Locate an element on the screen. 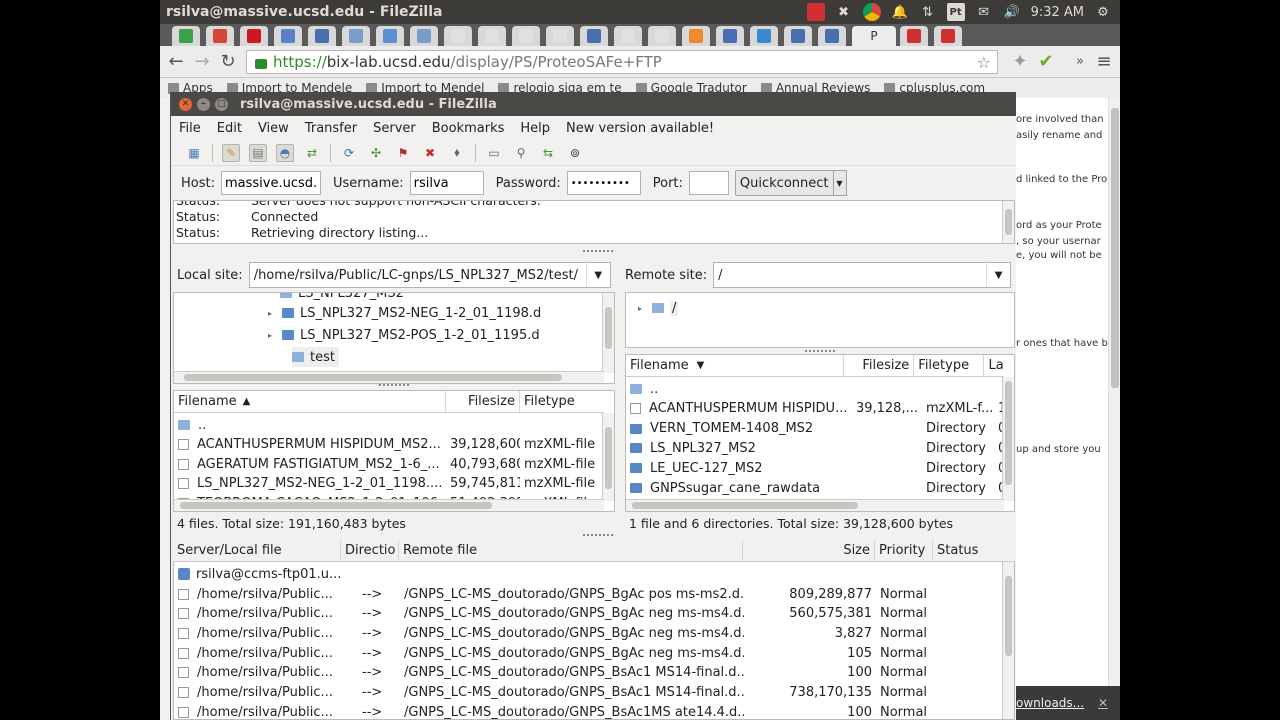  chrome-icon is located at coordinates (871, 12).